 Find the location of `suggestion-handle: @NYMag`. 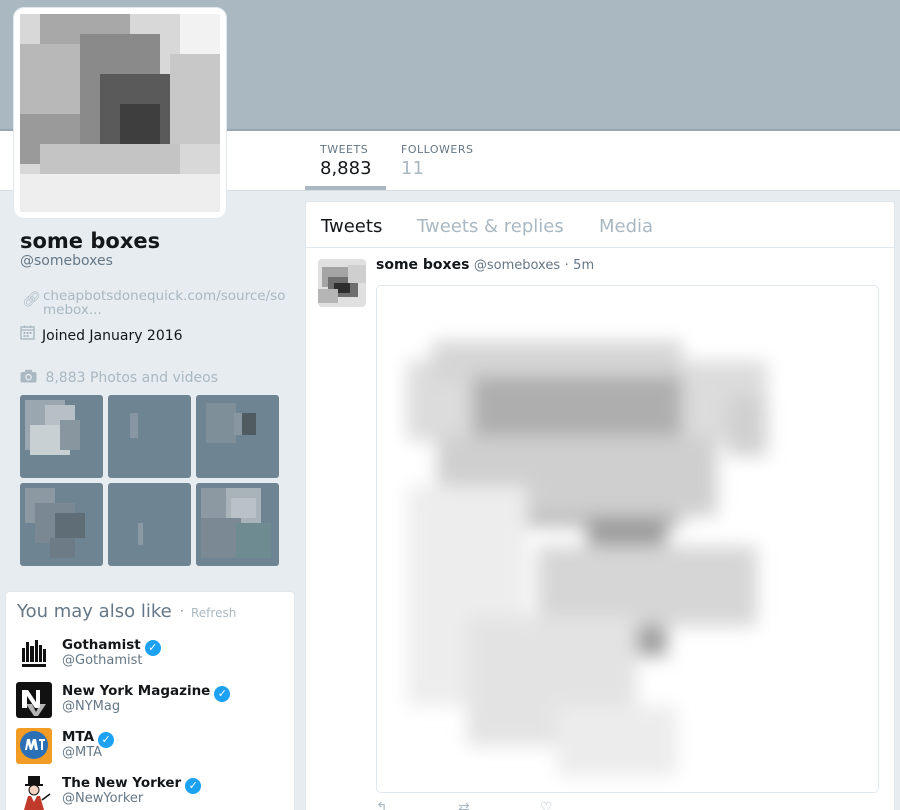

suggestion-handle: @NYMag is located at coordinates (91, 706).